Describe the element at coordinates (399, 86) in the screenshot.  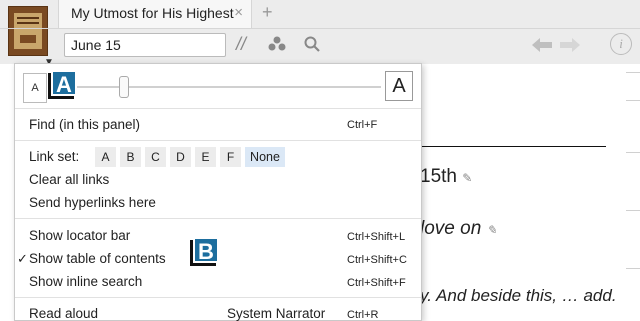
I see `font-size-large-button: A` at that location.